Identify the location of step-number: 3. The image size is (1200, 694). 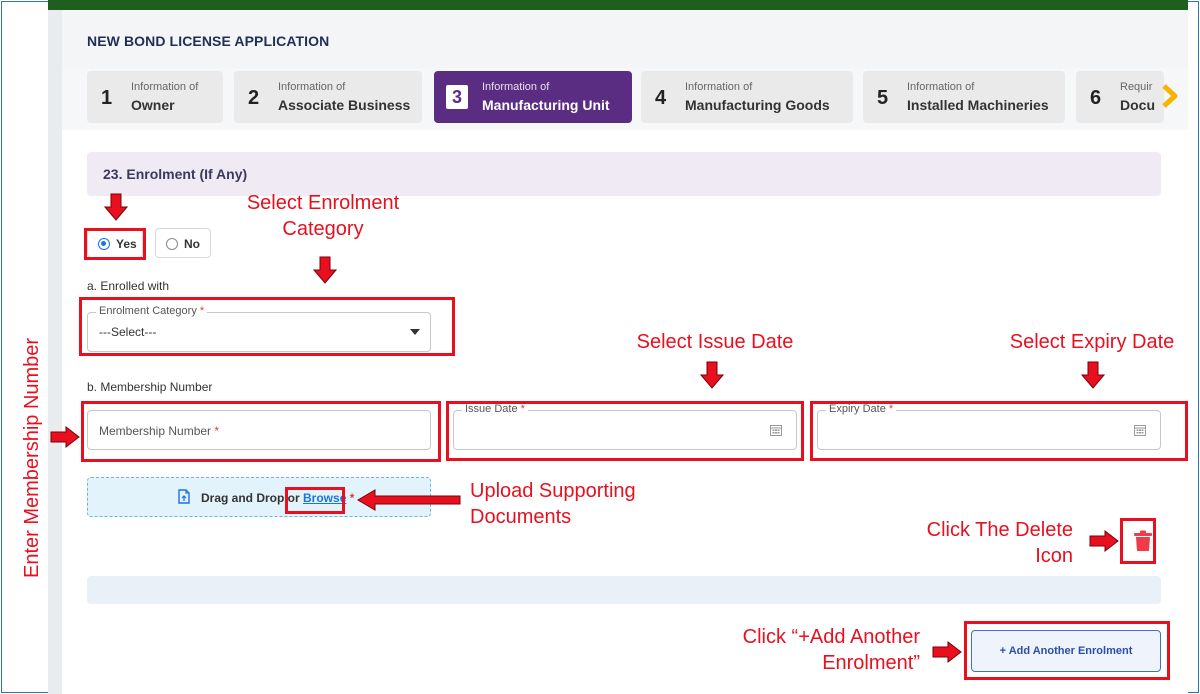
(457, 97).